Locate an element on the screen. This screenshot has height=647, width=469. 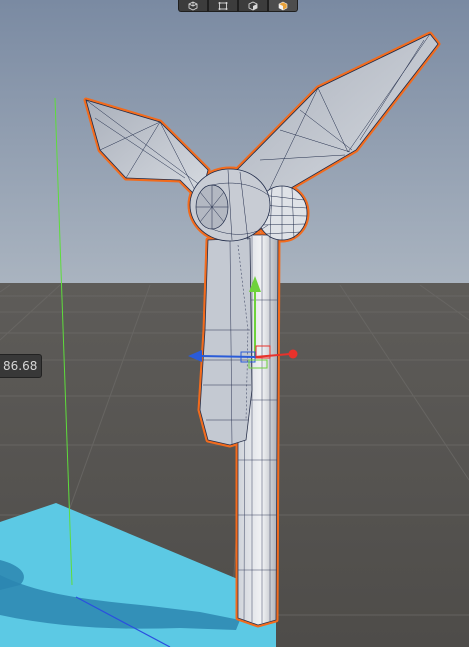
cube-shaded-icon is located at coordinates (253, 5).